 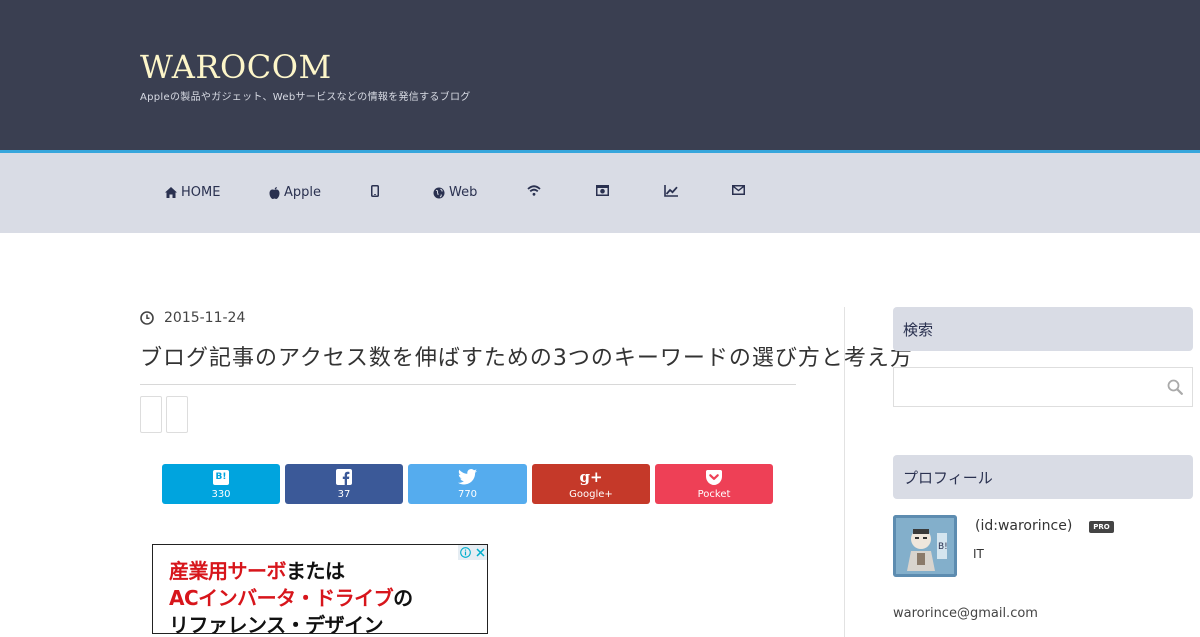 I want to click on home-icon, so click(x=171, y=192).